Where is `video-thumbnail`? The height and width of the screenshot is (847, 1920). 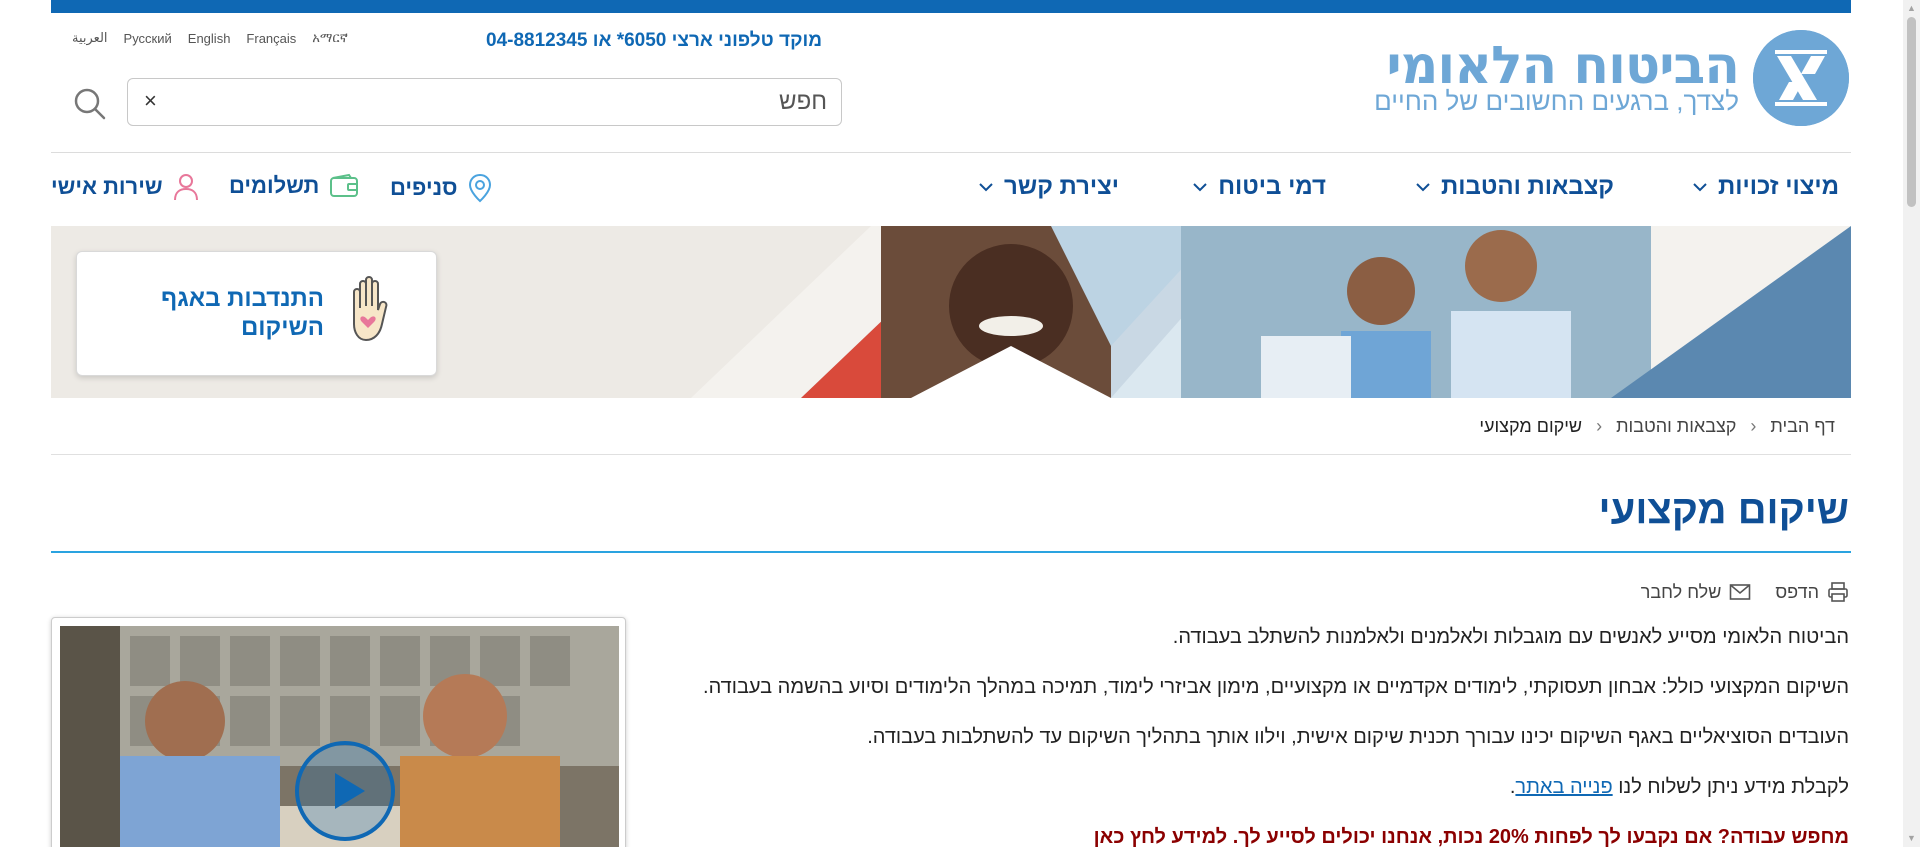 video-thumbnail is located at coordinates (339, 736).